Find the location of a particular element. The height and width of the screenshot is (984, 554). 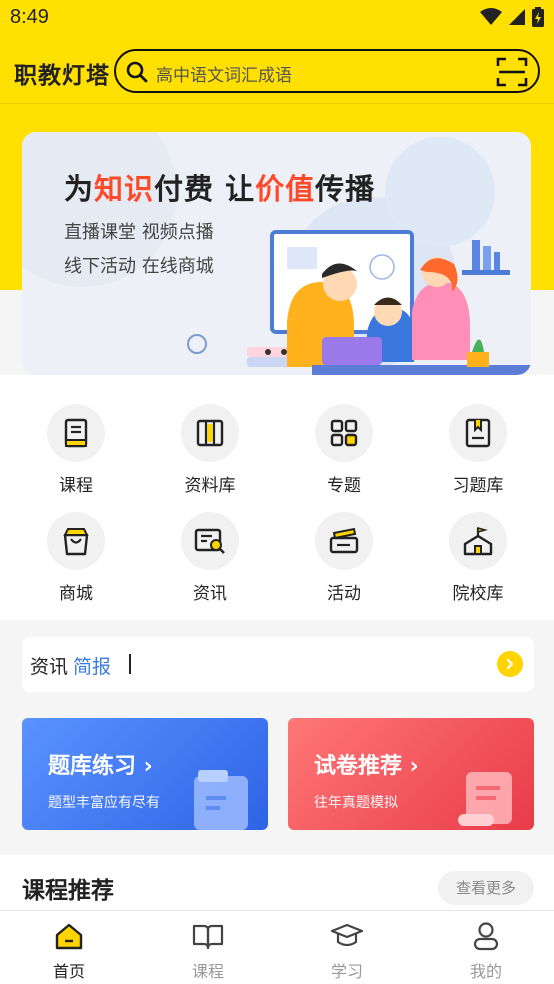

news-icon is located at coordinates (210, 541).